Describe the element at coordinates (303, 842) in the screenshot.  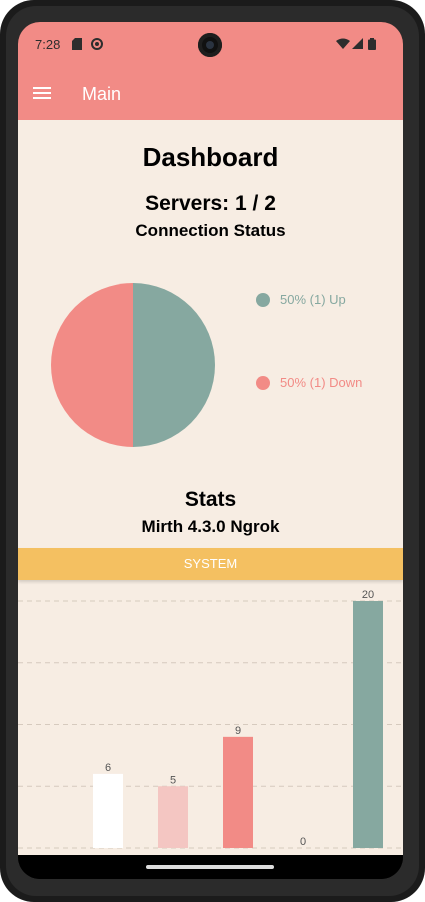
I see `bar-value-label: 0` at that location.